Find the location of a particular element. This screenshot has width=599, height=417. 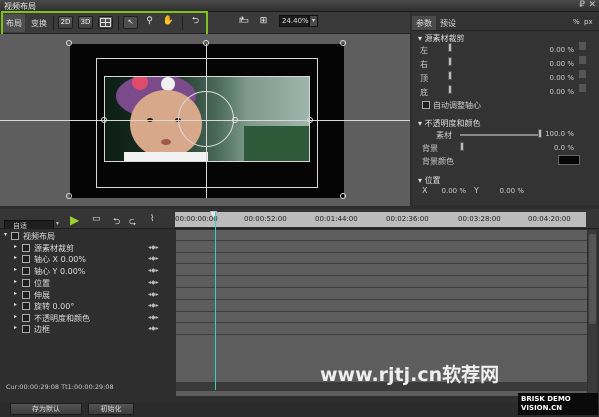

crop-right-value: 0.00 % is located at coordinates (554, 64).